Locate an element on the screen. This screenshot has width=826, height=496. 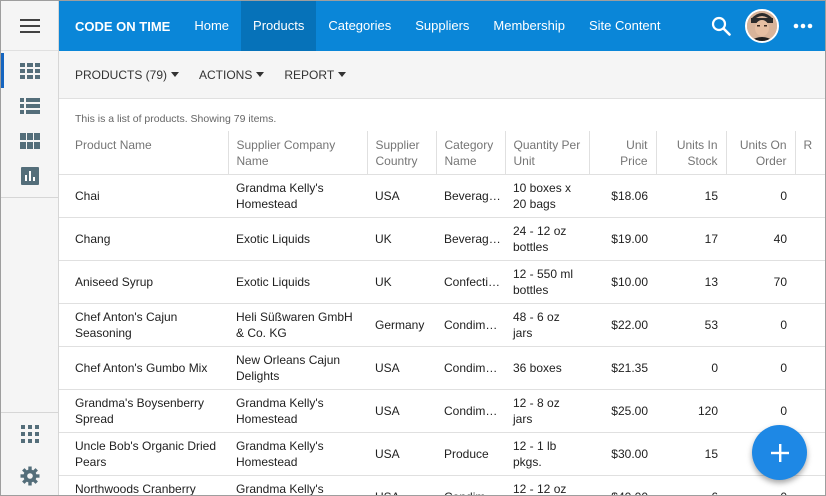
side-rail is located at coordinates (30, 248).